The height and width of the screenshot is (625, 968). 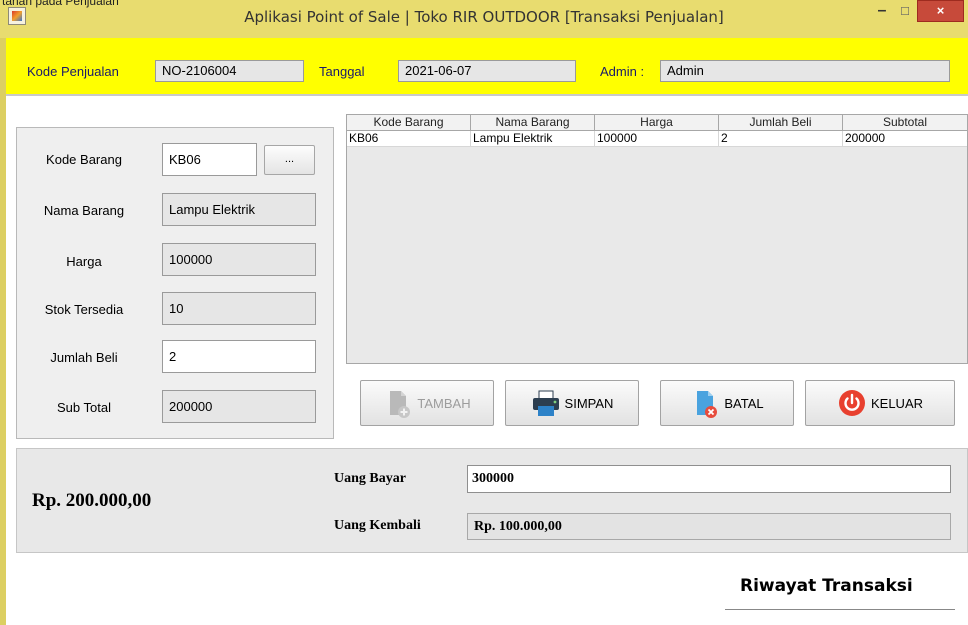 What do you see at coordinates (826, 586) in the screenshot?
I see `riwayat-transaksi-heading: Riwayat Transaksi` at bounding box center [826, 586].